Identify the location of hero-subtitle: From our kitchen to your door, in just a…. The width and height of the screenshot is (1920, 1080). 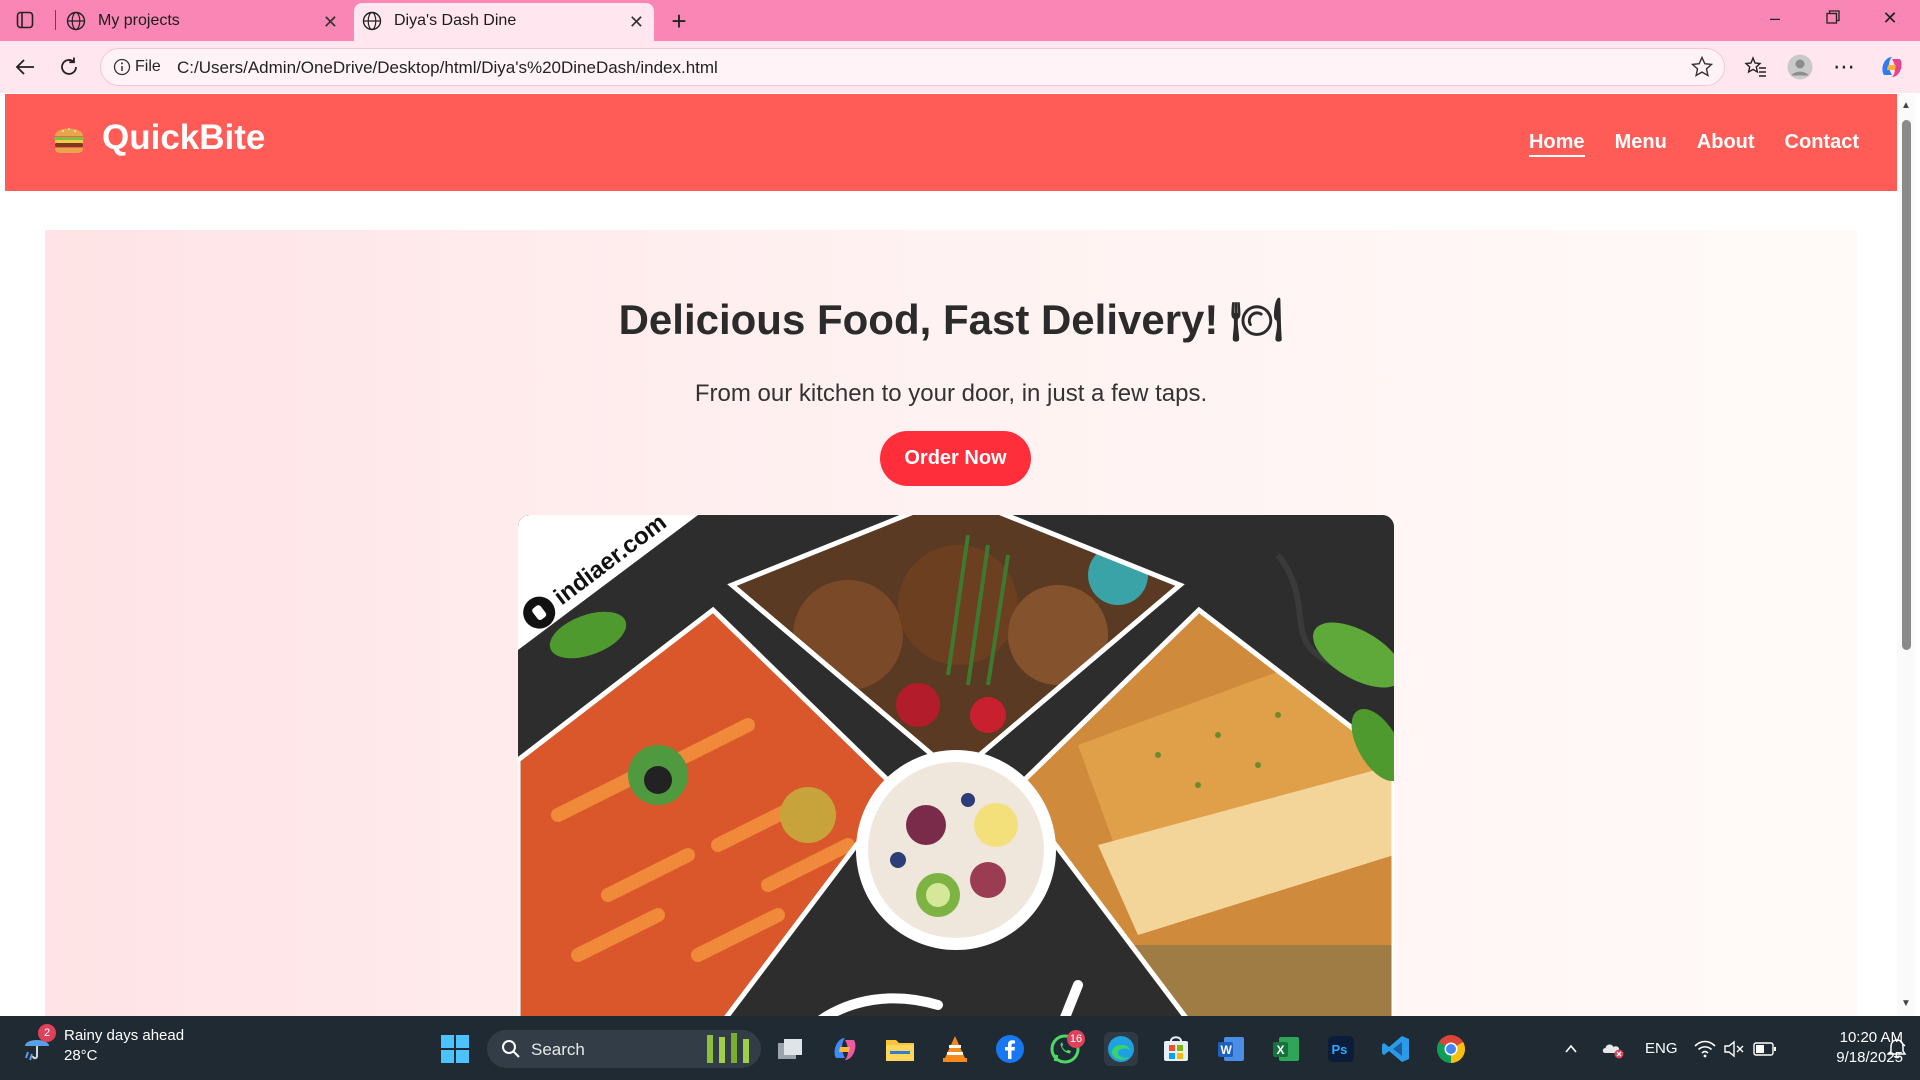
(951, 393).